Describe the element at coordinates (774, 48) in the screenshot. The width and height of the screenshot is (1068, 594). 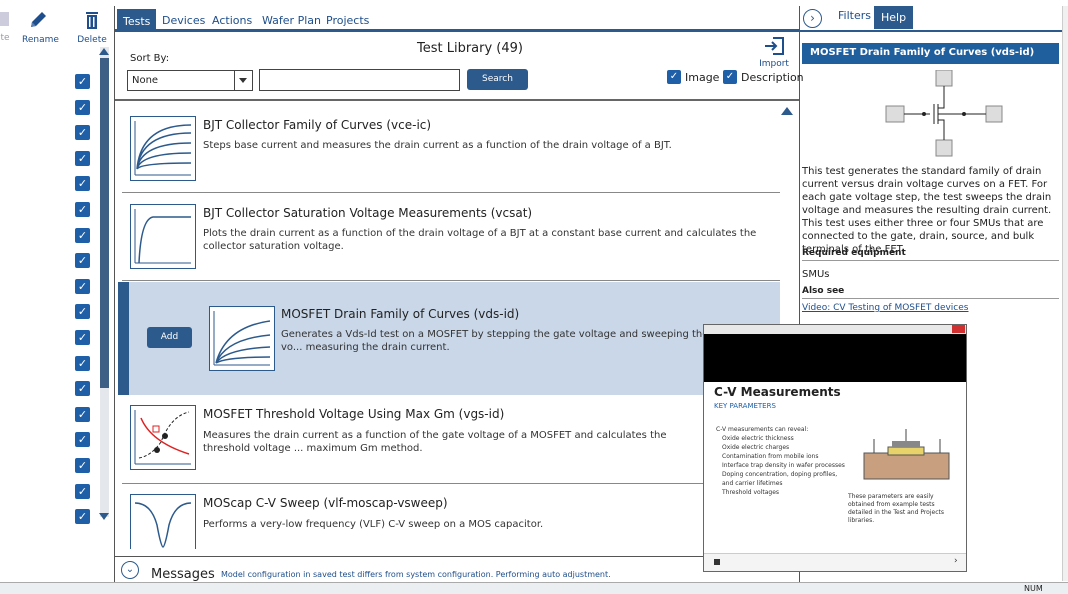
I see `import-icon` at that location.